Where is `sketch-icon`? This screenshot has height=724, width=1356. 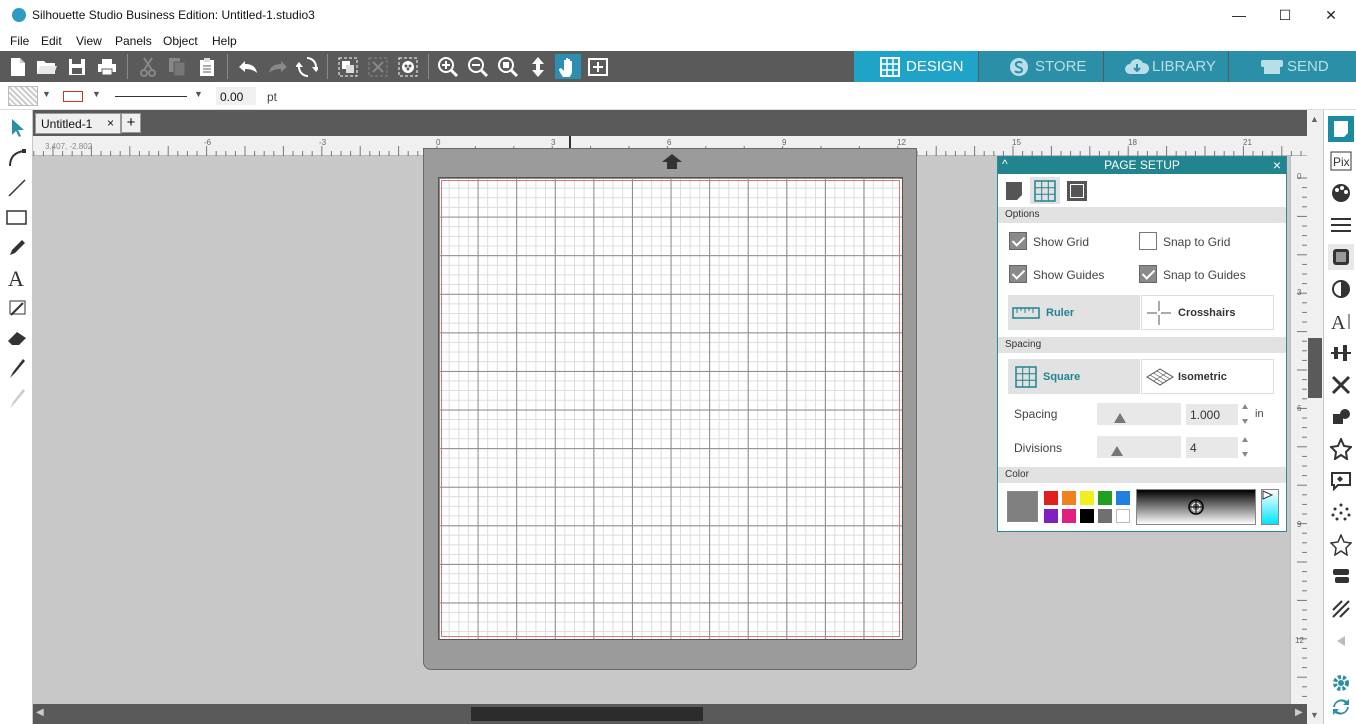 sketch-icon is located at coordinates (1341, 513).